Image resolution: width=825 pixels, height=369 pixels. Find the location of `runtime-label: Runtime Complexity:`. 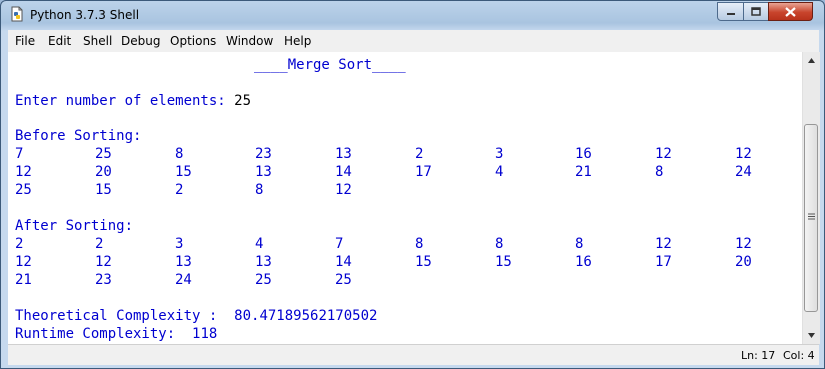

runtime-label: Runtime Complexity: is located at coordinates (95, 334).